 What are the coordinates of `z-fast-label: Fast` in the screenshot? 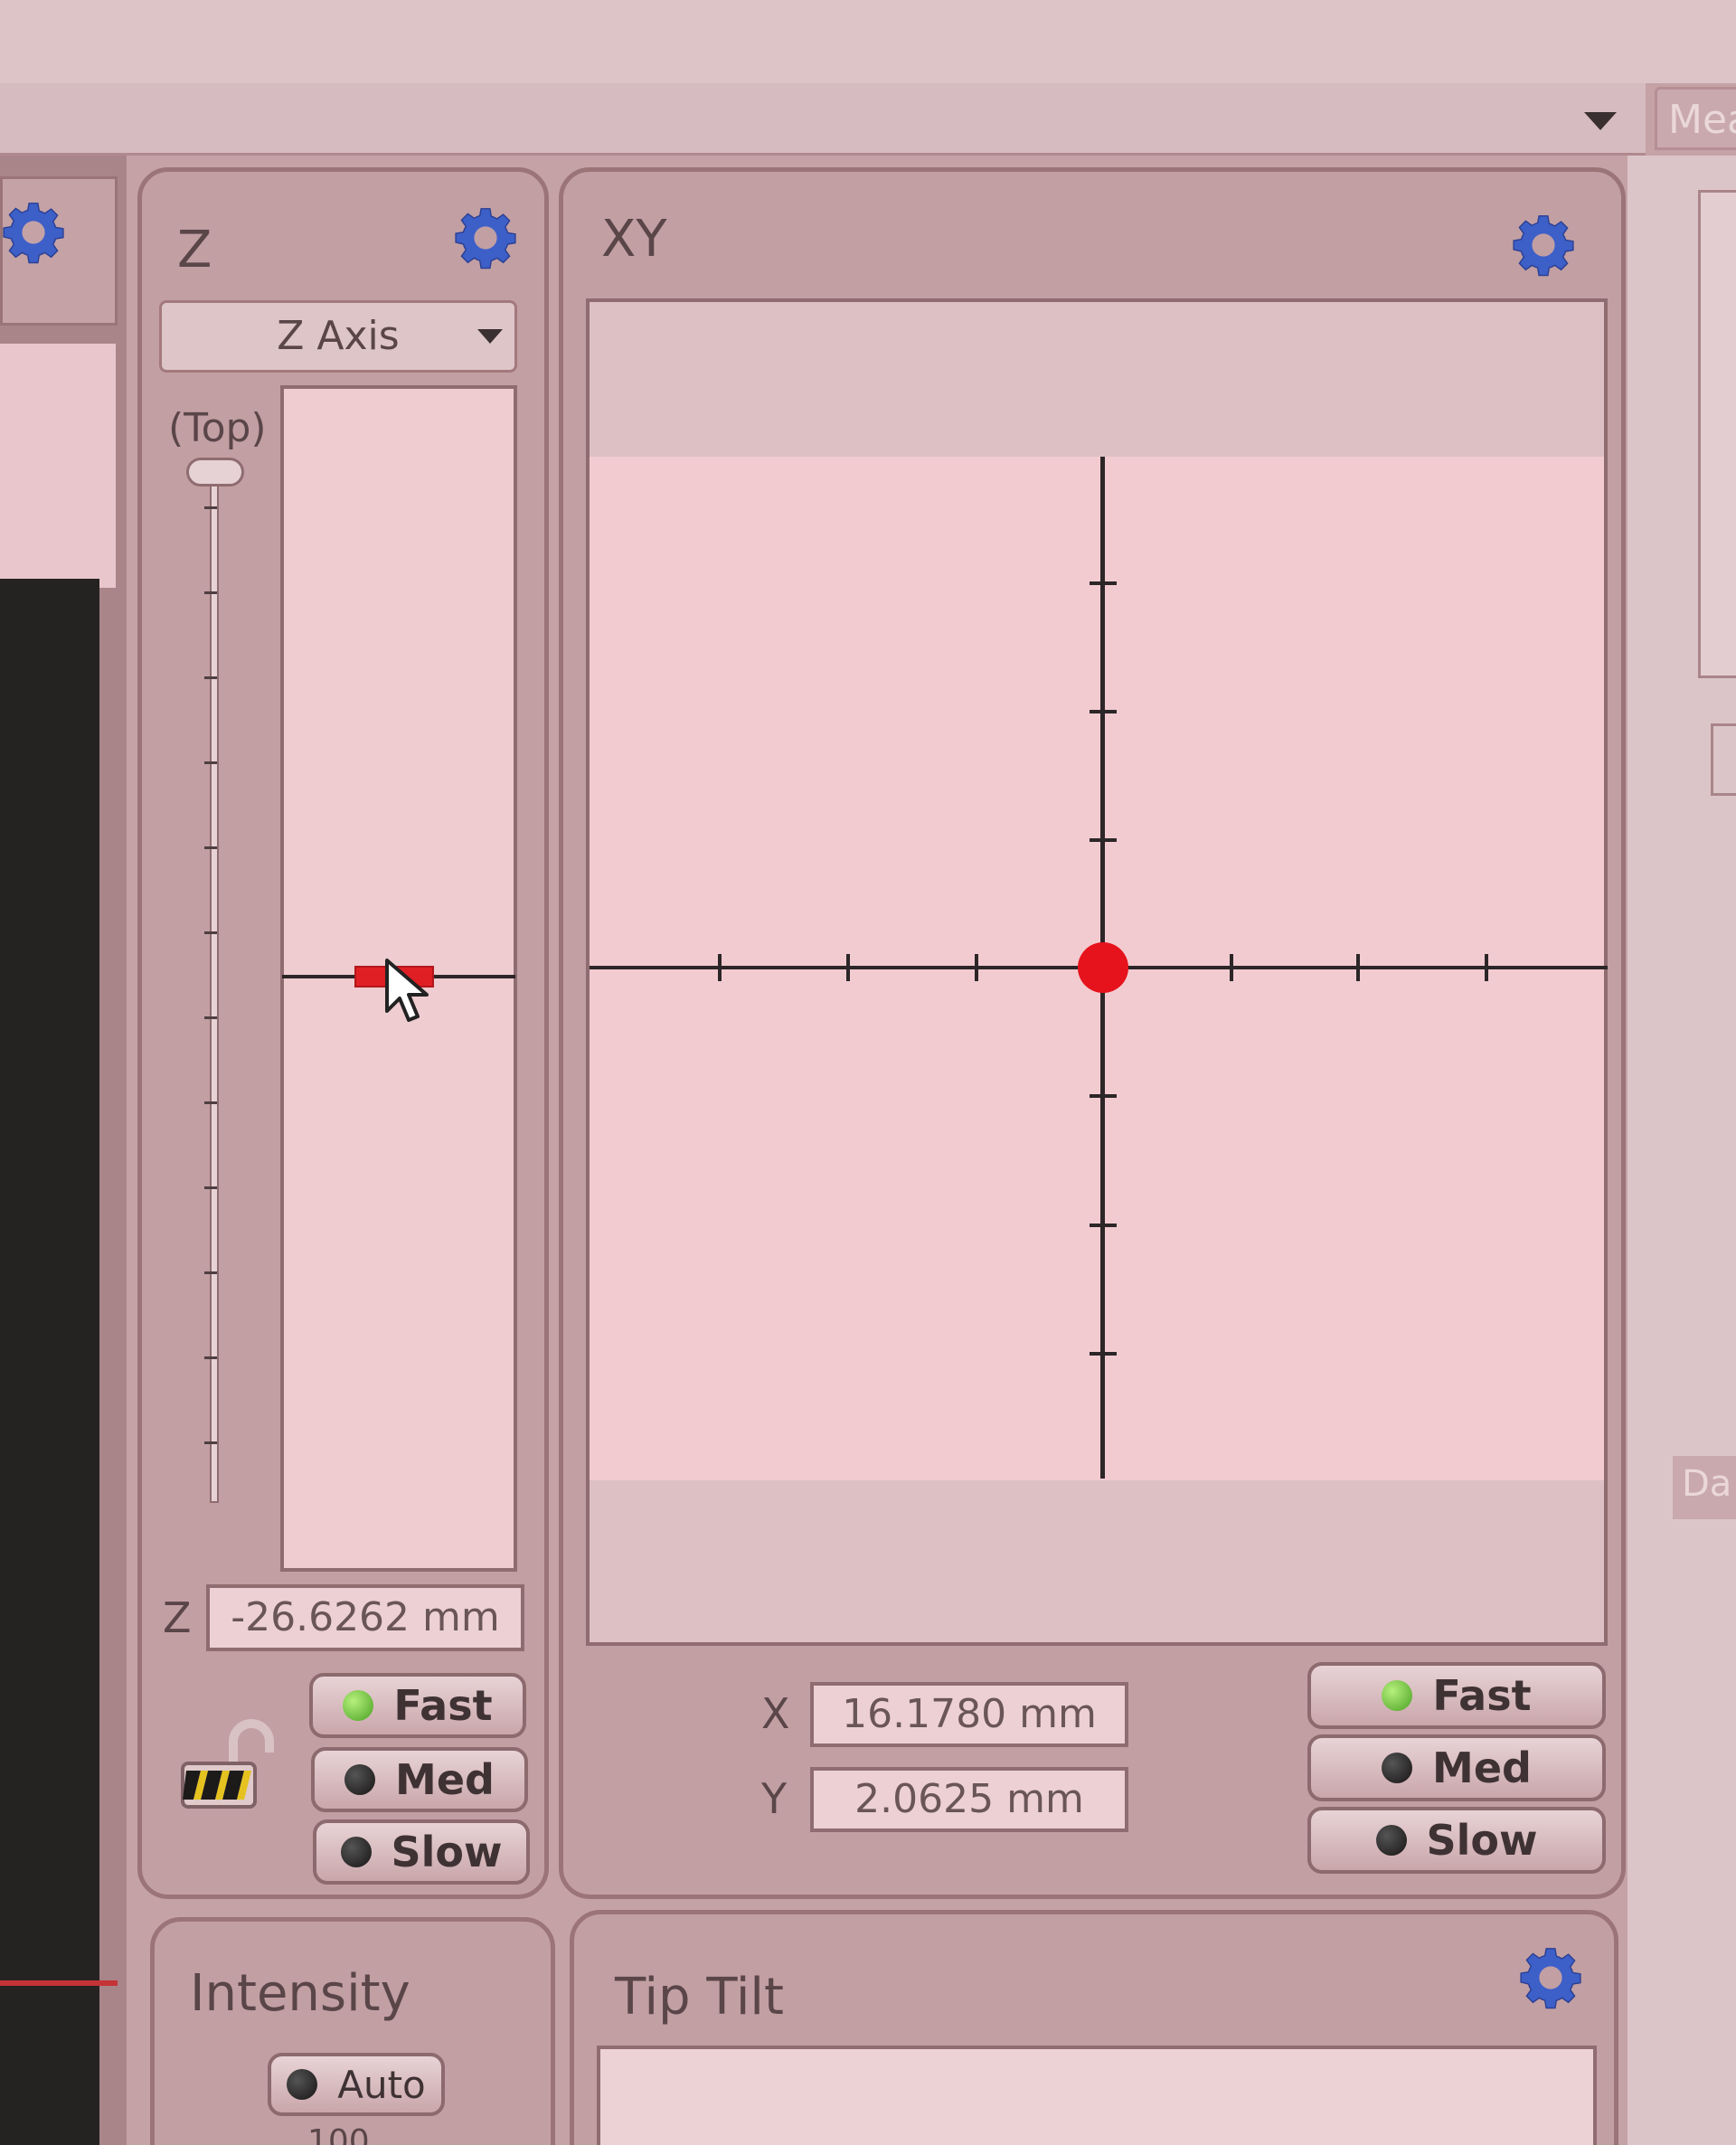 It's located at (443, 1705).